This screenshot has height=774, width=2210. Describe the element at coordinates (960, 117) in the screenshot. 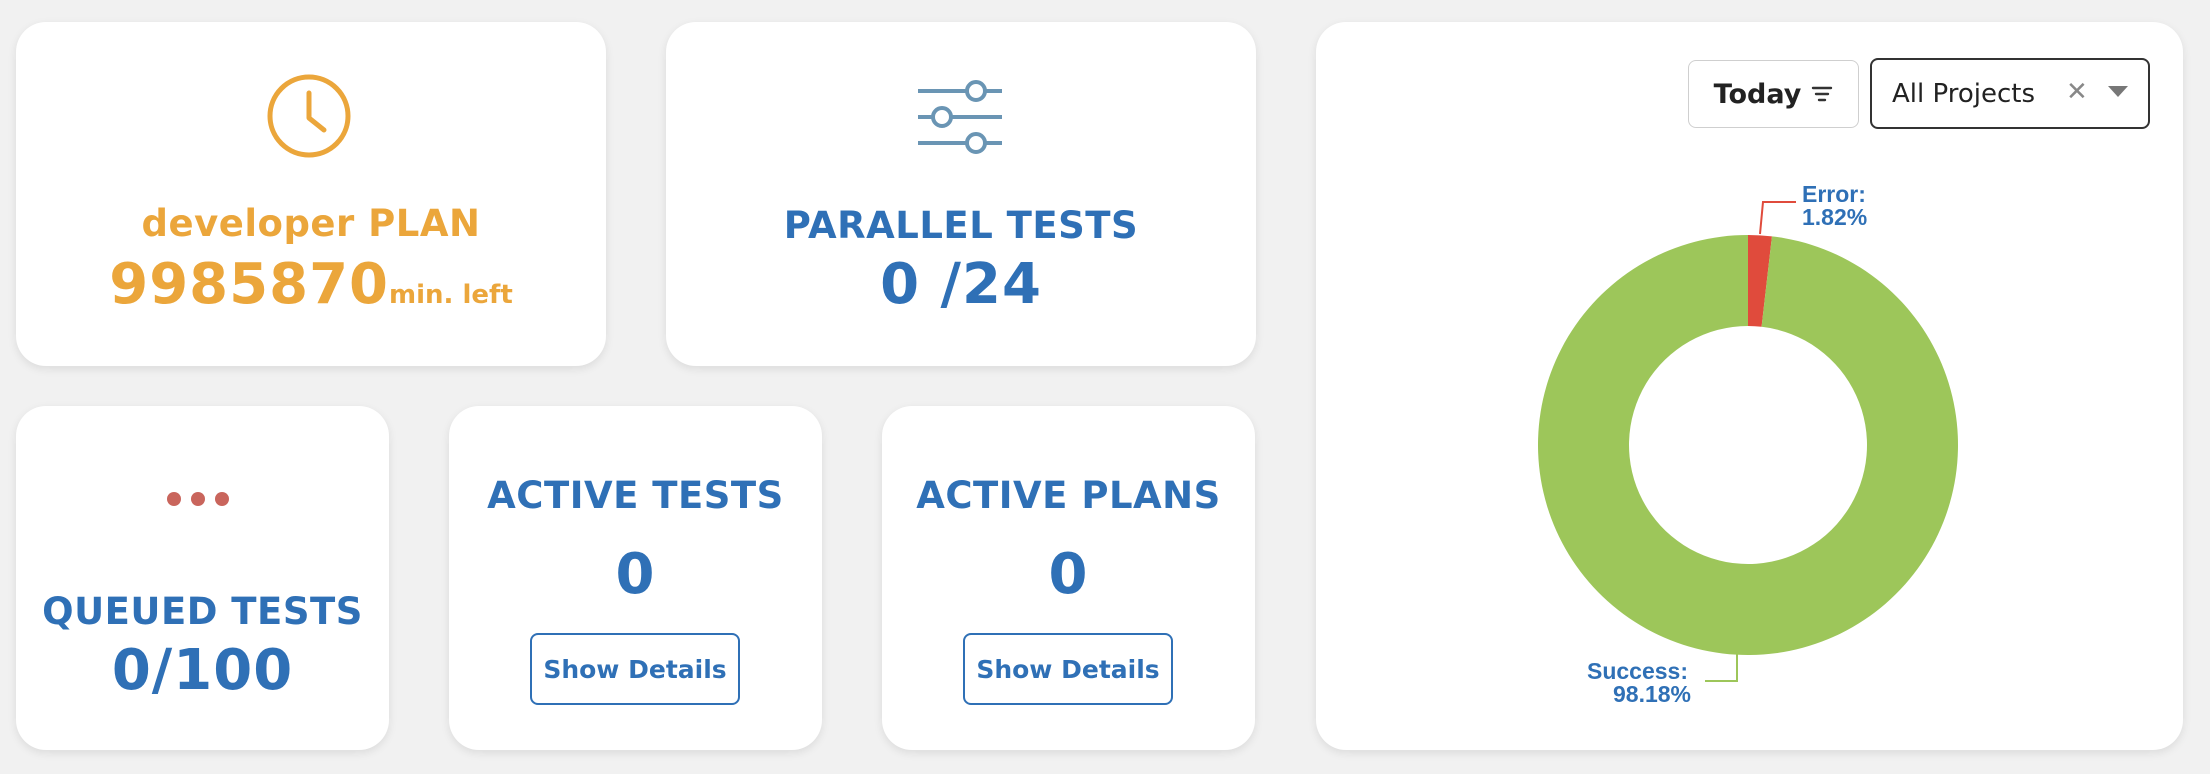

I see `sliders-icon` at that location.